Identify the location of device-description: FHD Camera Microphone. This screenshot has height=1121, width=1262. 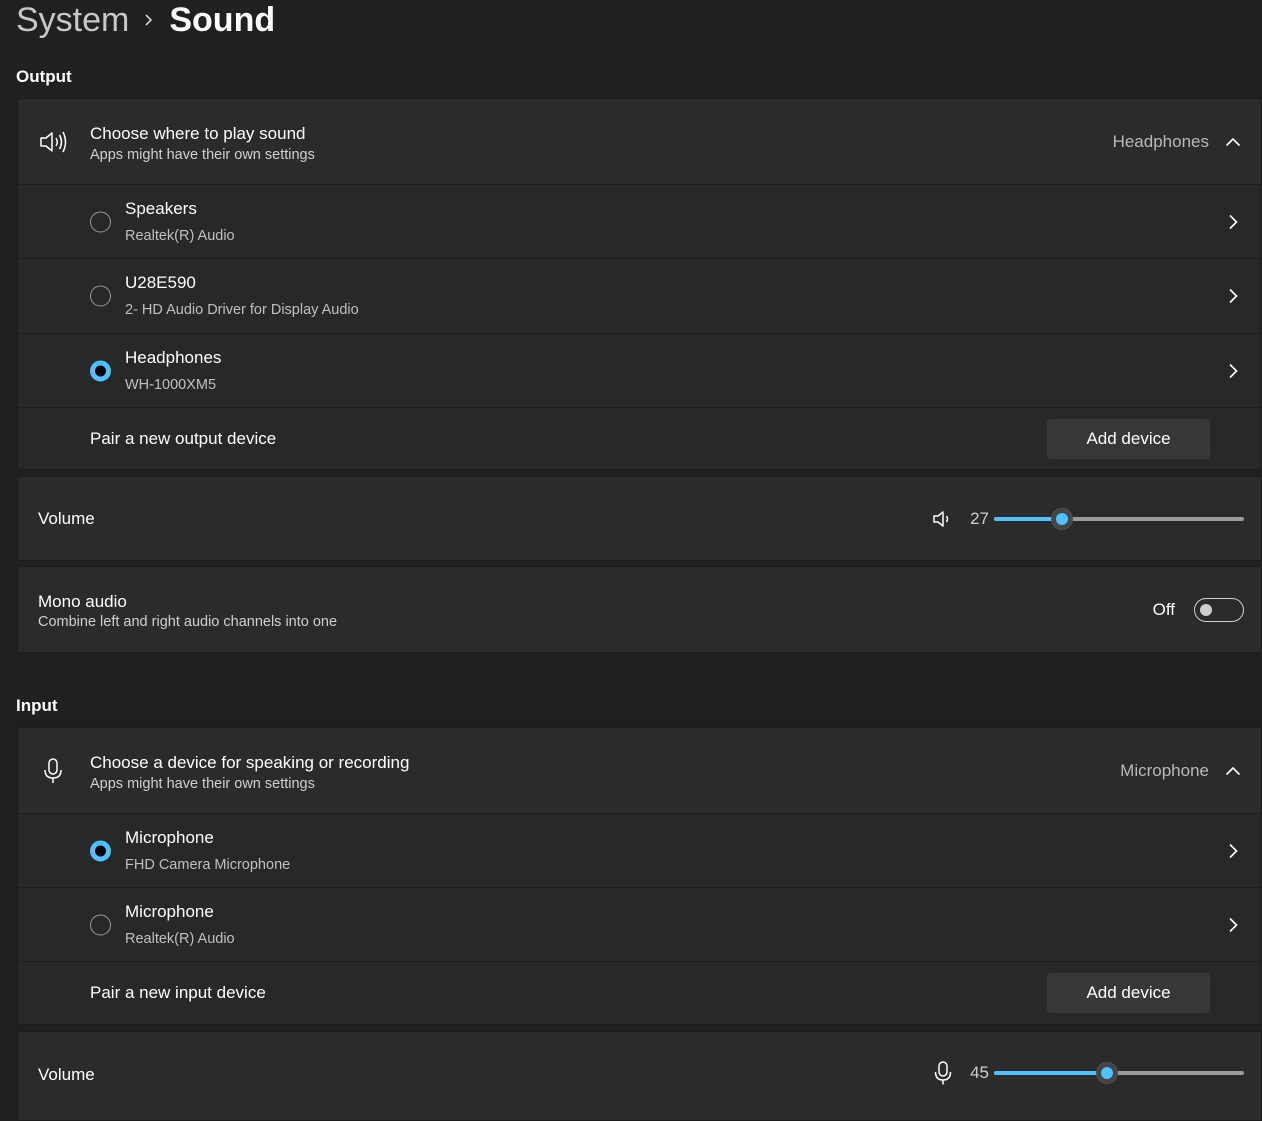
(208, 865).